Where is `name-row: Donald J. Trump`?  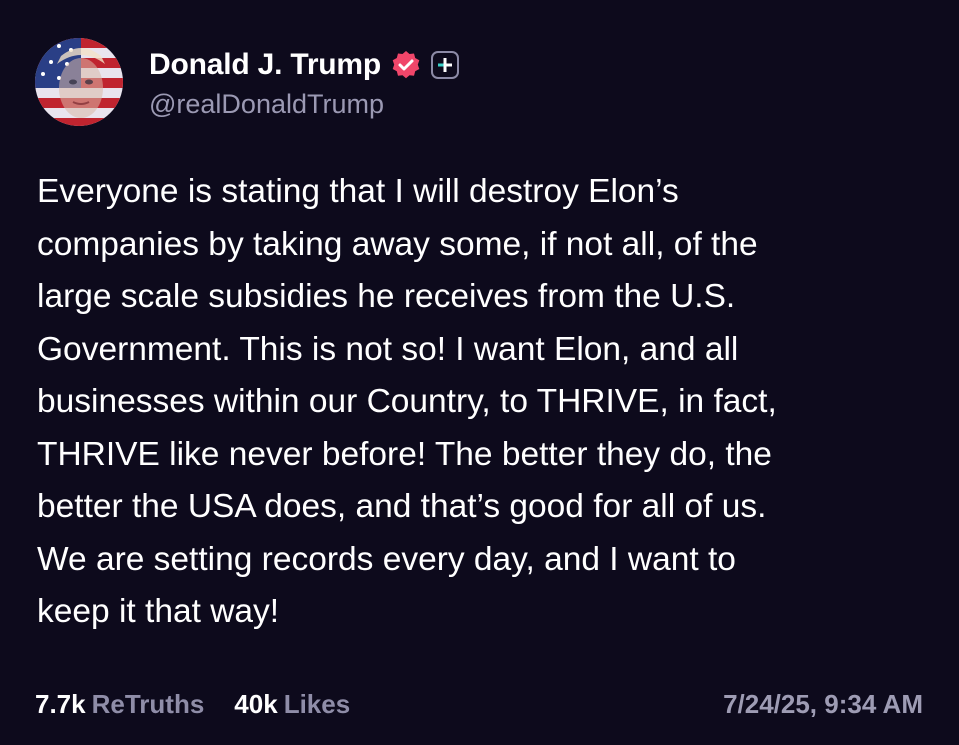
name-row: Donald J. Trump is located at coordinates (304, 65).